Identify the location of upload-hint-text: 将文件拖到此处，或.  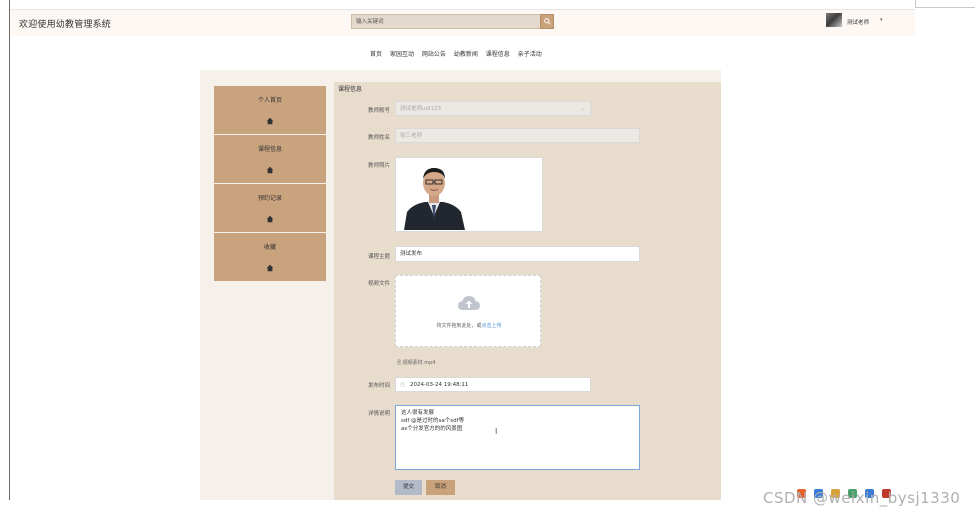
(459, 326).